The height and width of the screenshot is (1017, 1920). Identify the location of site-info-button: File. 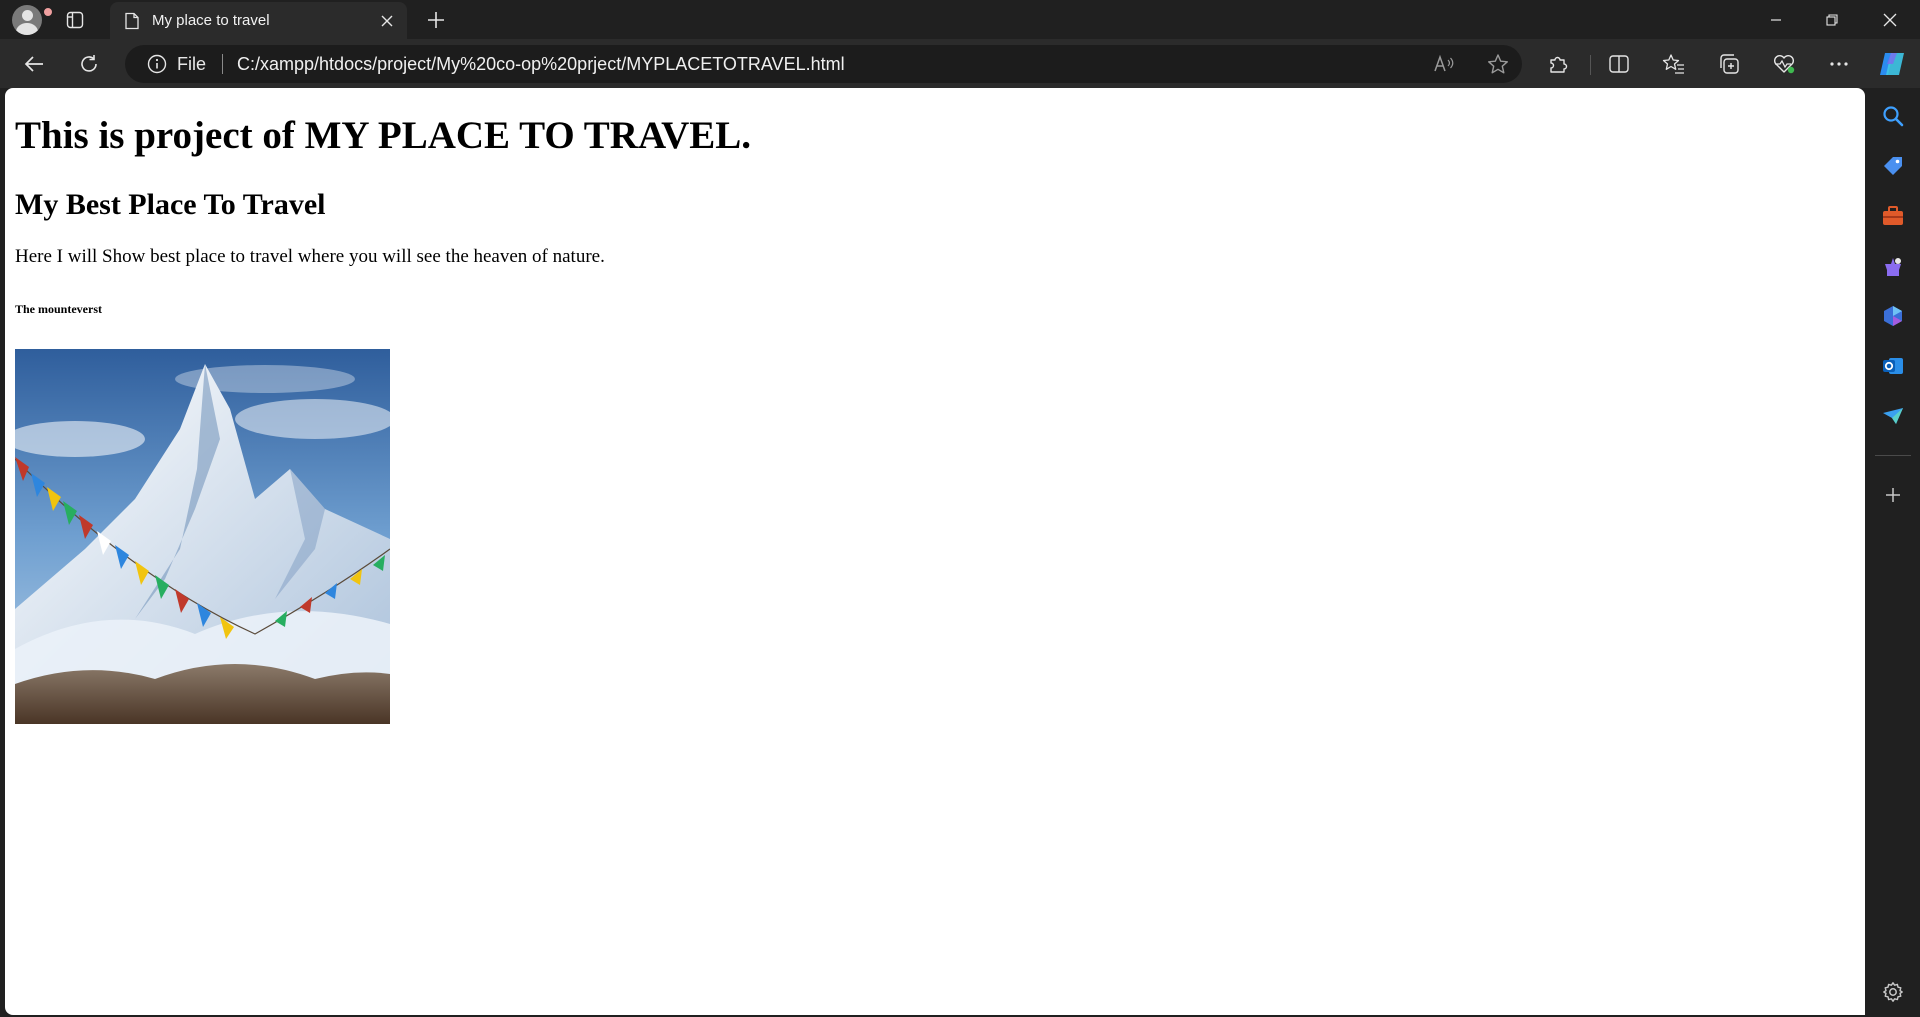
(176, 64).